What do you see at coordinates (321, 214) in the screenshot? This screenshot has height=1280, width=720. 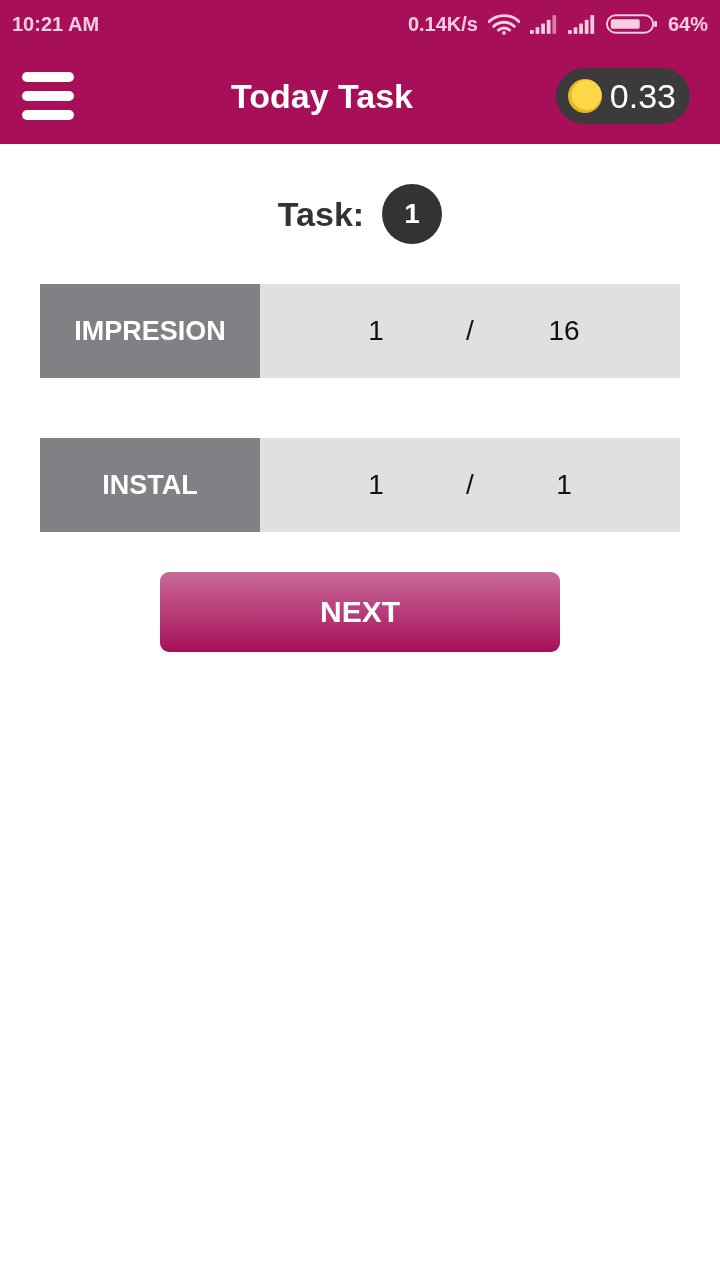 I see `task-label: Task:` at bounding box center [321, 214].